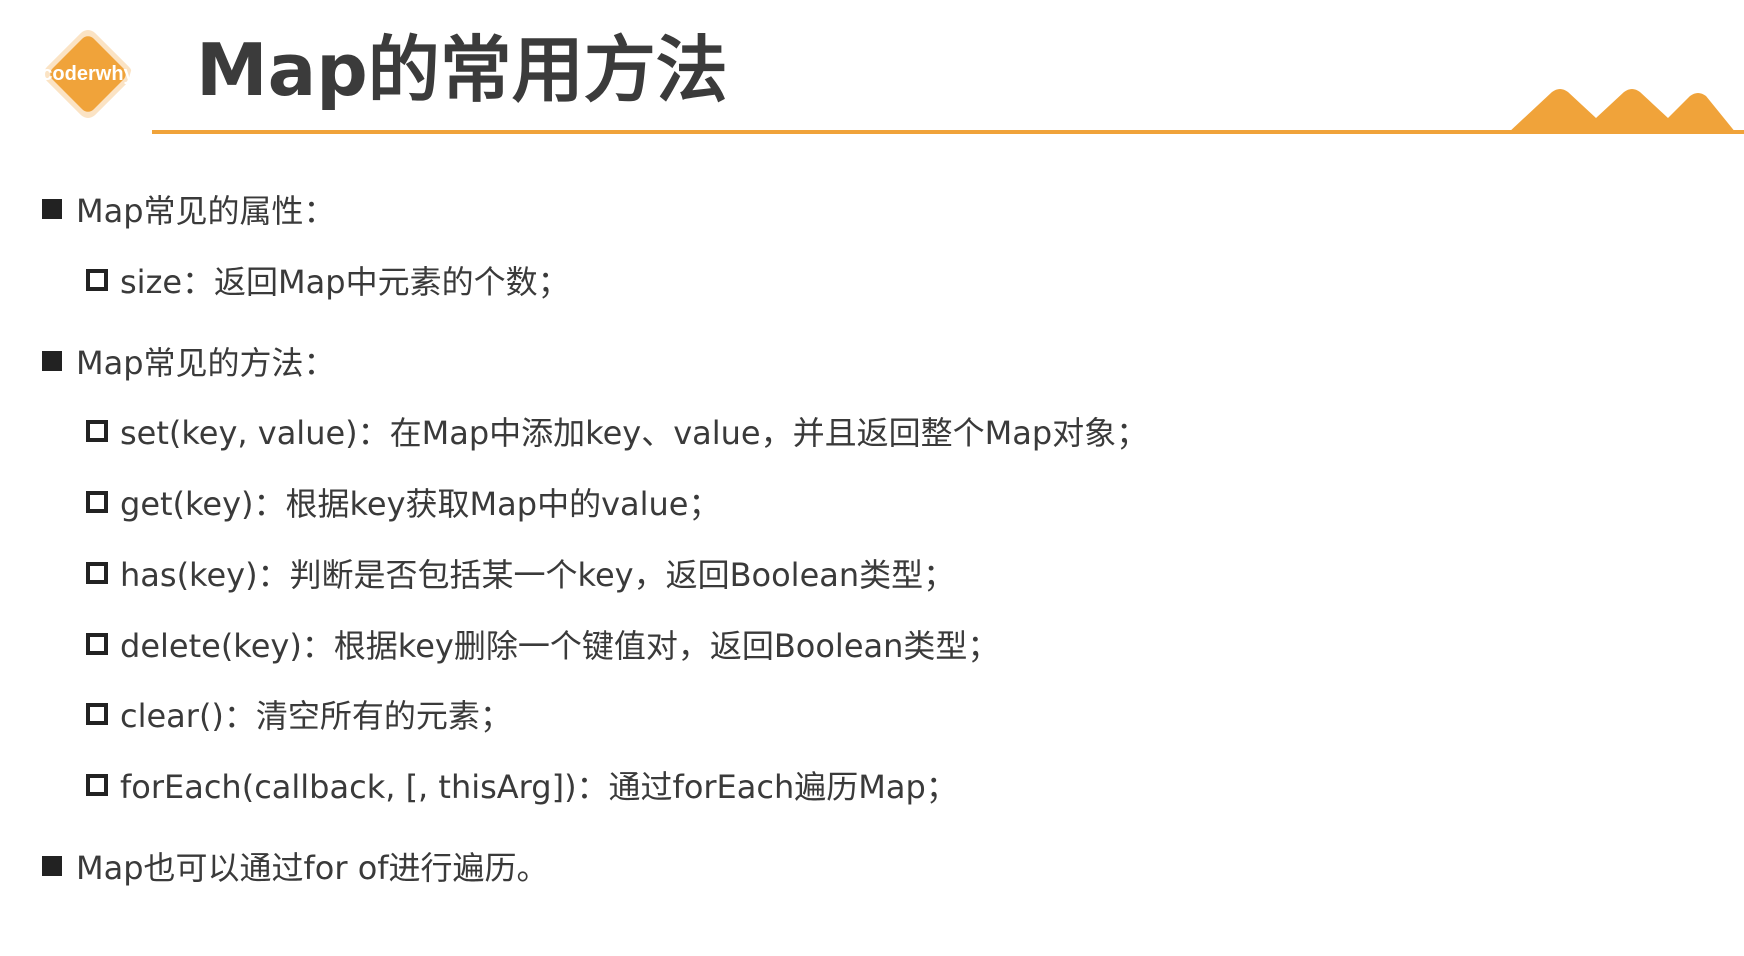 This screenshot has width=1744, height=956. What do you see at coordinates (345, 282) in the screenshot?
I see `list-item-text: size：返回Map中元素的个数；` at bounding box center [345, 282].